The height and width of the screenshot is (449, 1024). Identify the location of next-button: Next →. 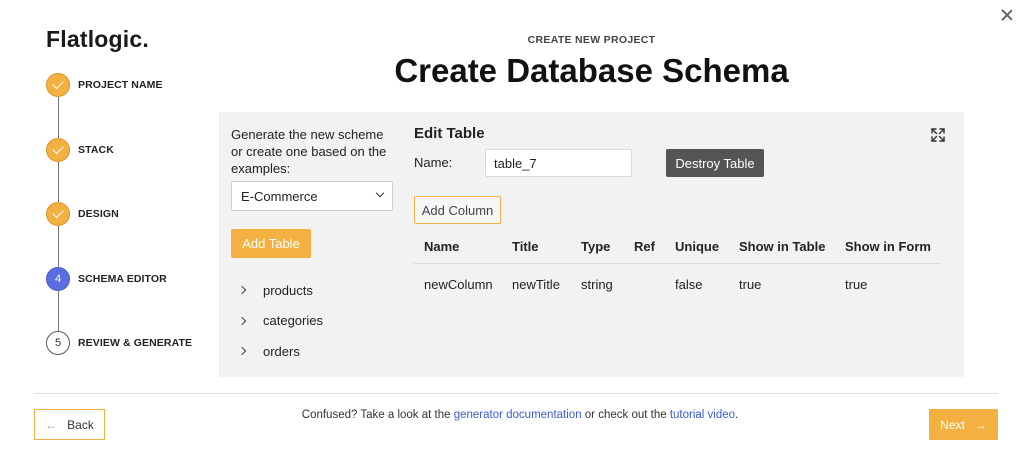
(963, 424).